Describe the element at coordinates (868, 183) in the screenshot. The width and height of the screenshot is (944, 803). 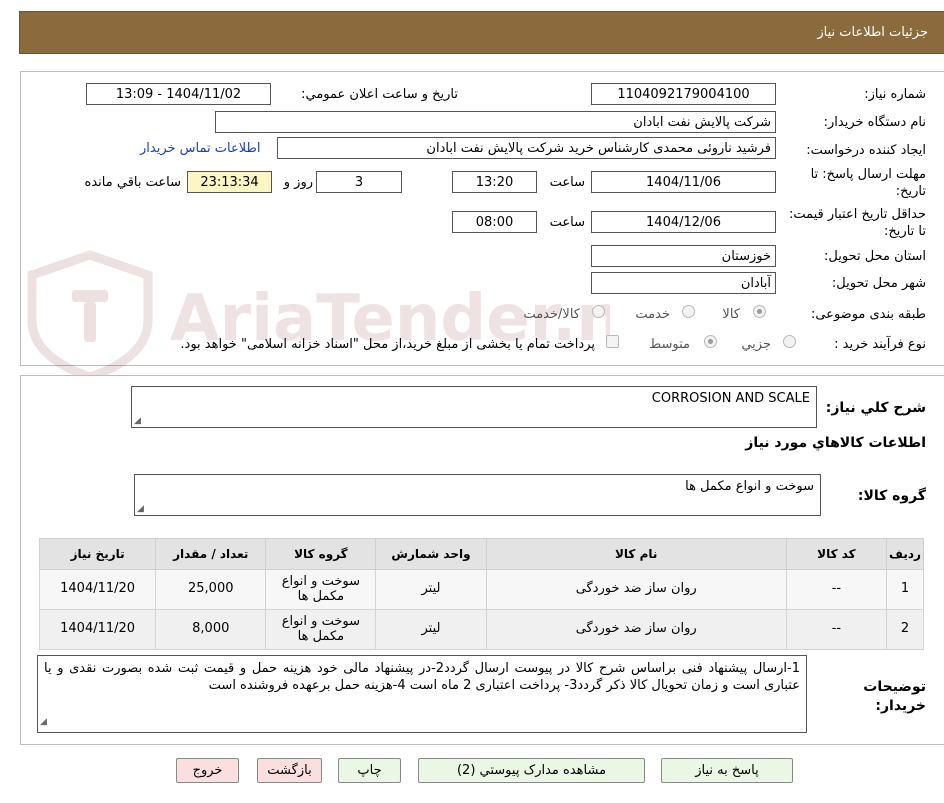
I see `deadline-label: مهلت ارسال پاسخ: تا تاريخ:` at that location.